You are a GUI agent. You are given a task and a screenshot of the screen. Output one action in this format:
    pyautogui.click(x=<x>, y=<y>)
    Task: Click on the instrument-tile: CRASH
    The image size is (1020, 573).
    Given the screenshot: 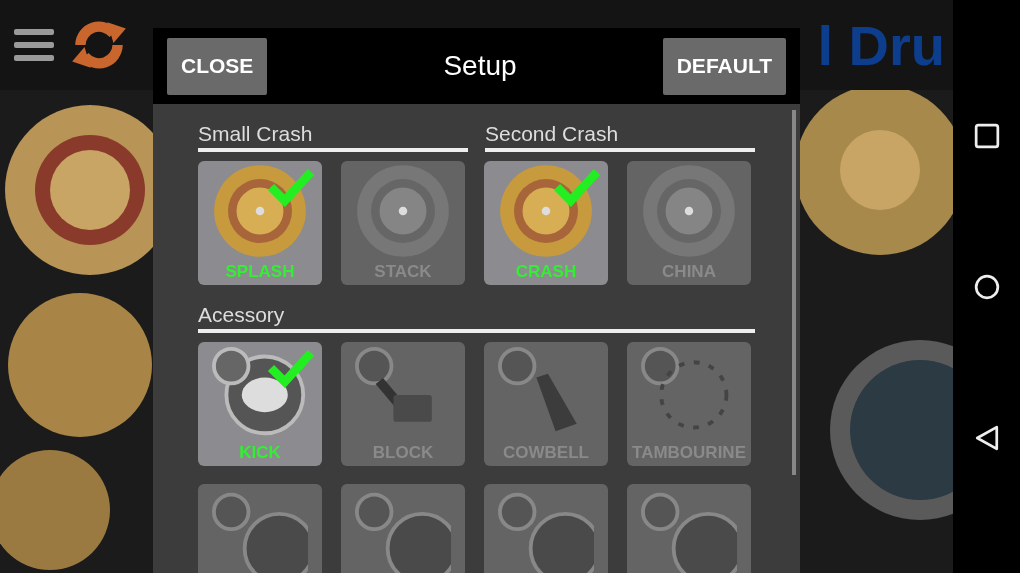 What is the action you would take?
    pyautogui.click(x=546, y=223)
    